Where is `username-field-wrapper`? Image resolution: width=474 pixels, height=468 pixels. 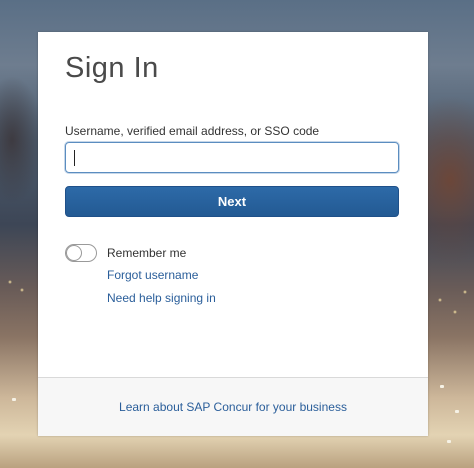
username-field-wrapper is located at coordinates (232, 157).